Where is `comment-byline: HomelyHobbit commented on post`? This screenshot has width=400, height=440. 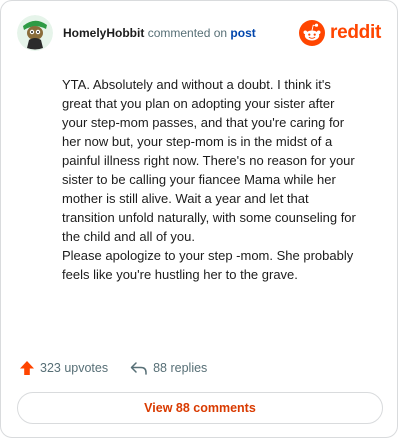 comment-byline: HomelyHobbit commented on post is located at coordinates (159, 33).